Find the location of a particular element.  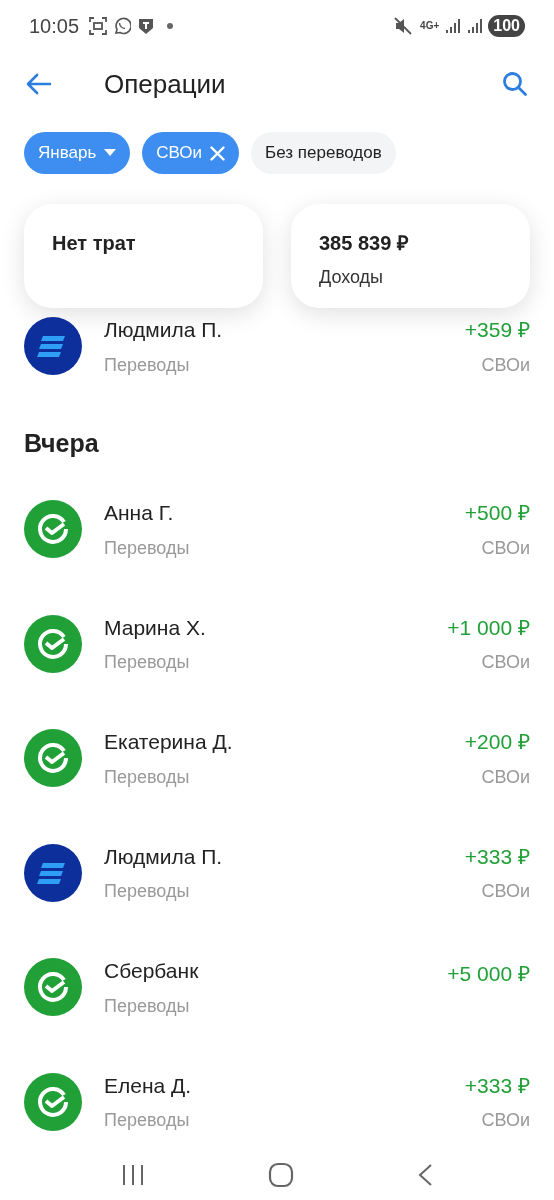

amount: +5 000 ₽ is located at coordinates (488, 974).